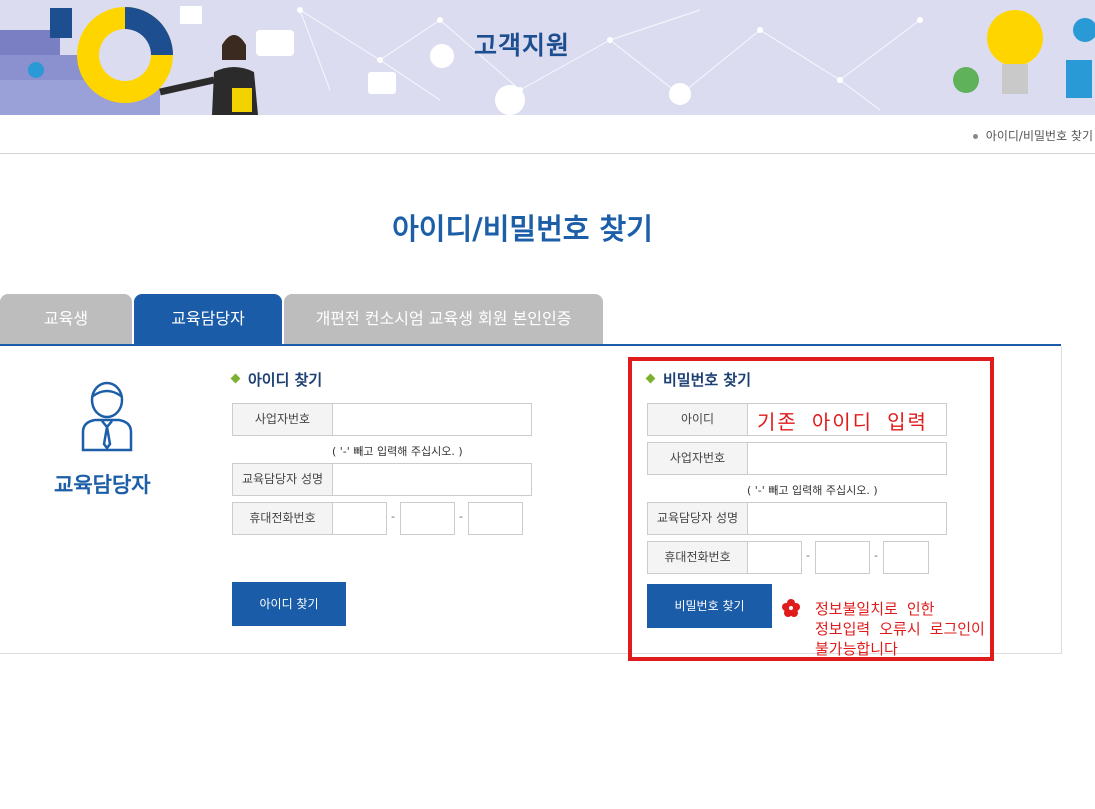  Describe the element at coordinates (791, 608) in the screenshot. I see `flower-icon` at that location.